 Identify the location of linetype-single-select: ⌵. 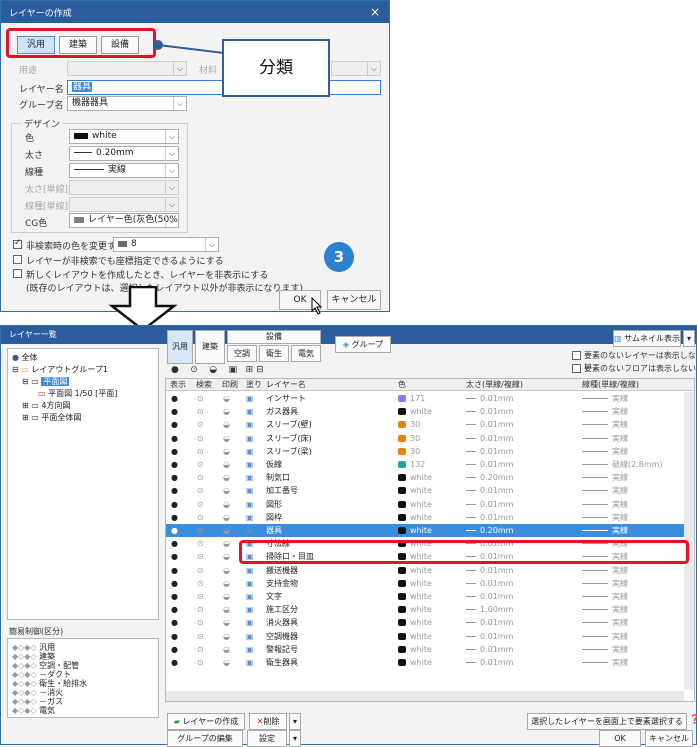
(124, 204).